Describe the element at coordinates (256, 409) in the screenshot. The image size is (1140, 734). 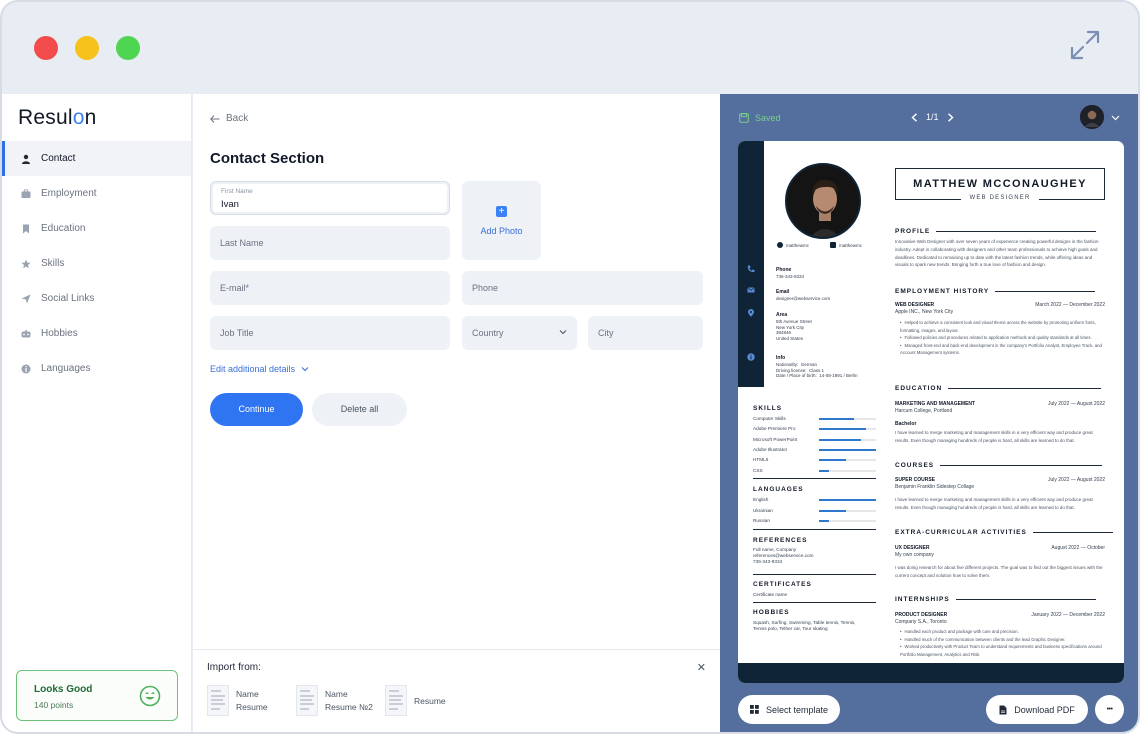
I see `continue-button: Continue` at that location.